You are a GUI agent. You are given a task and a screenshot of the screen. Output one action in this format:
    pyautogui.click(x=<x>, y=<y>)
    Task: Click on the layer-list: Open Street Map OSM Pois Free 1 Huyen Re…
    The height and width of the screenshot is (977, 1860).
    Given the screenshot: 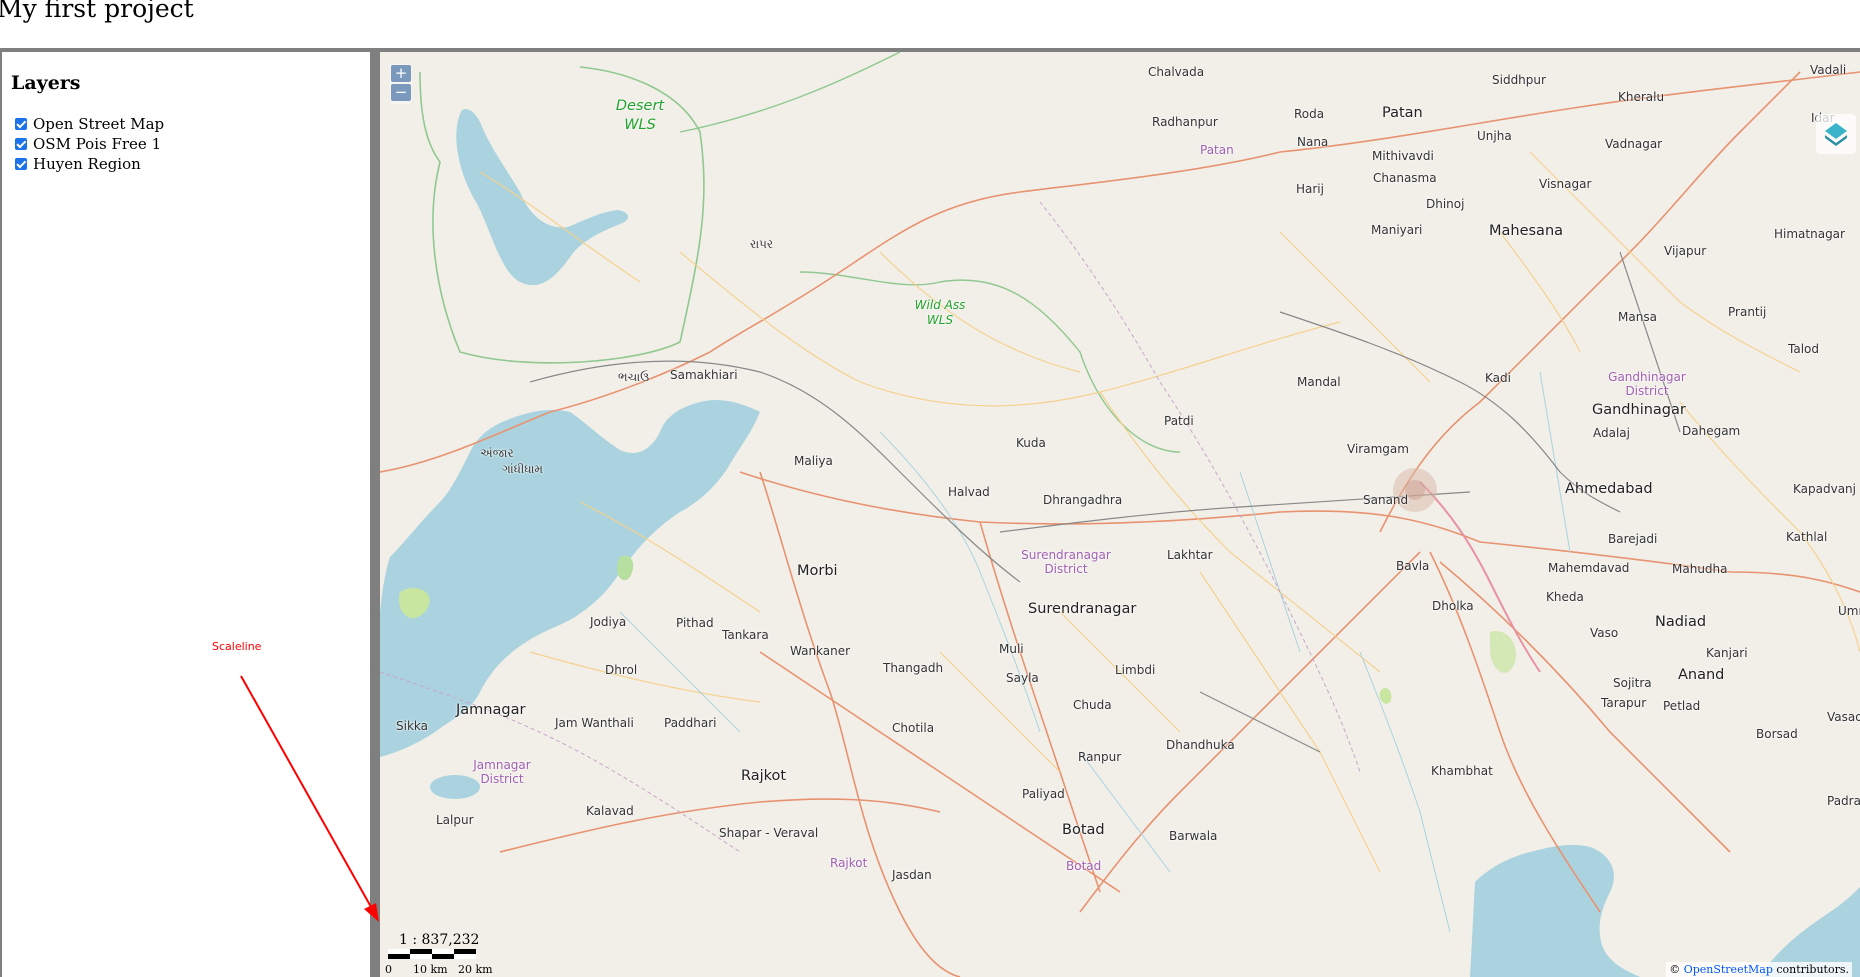 What is the action you would take?
    pyautogui.click(x=89, y=144)
    